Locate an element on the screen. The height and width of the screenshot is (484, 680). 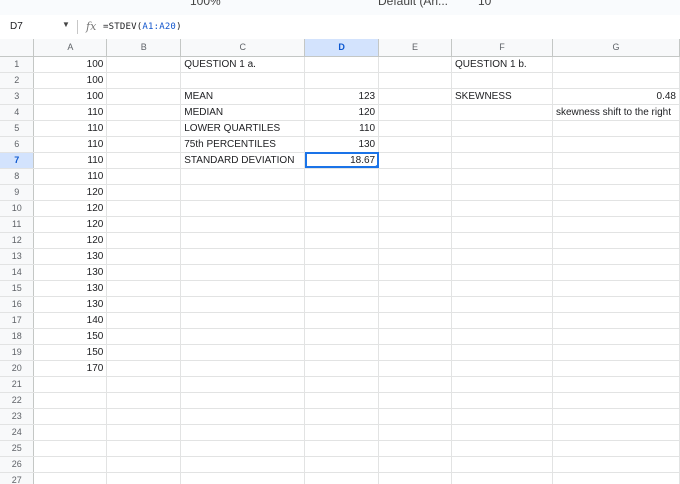
cell-g27 is located at coordinates (616, 478).